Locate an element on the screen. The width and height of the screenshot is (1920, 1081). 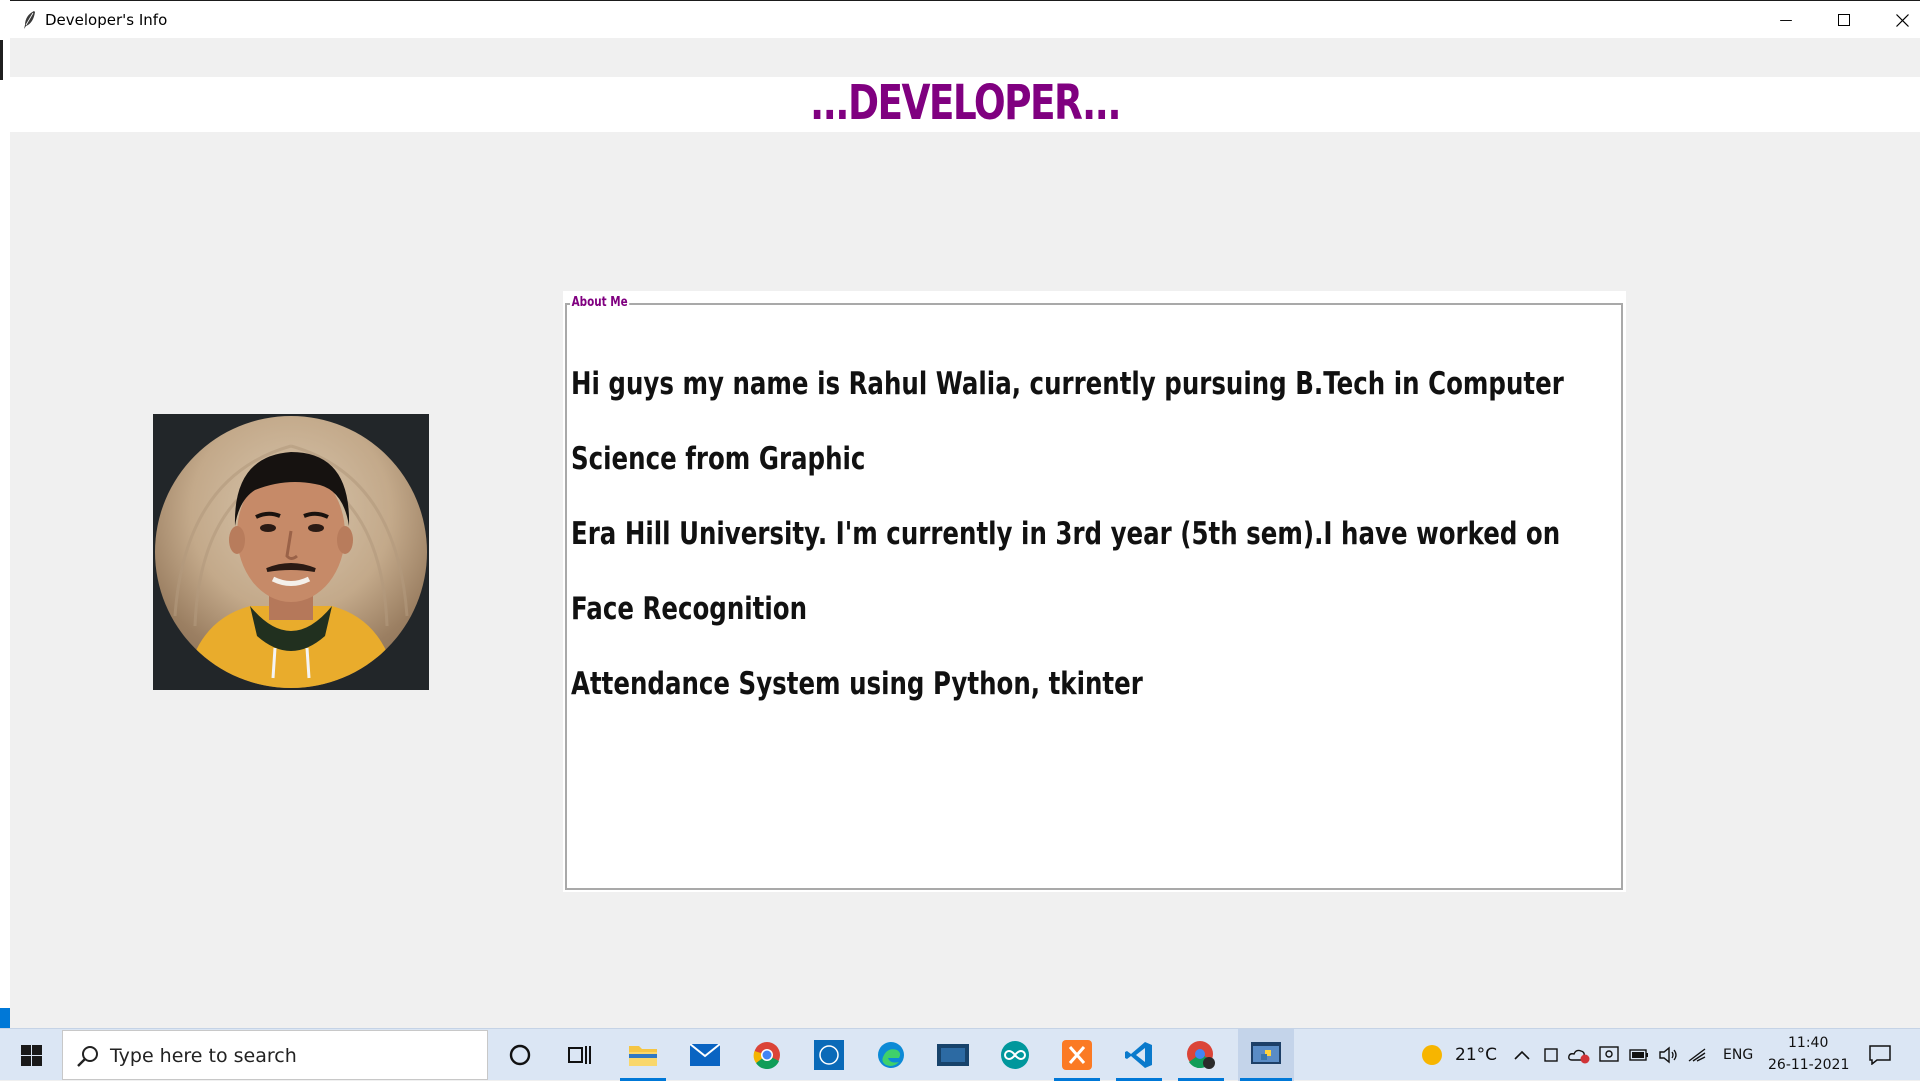
tray-security is located at coordinates (1609, 1055).